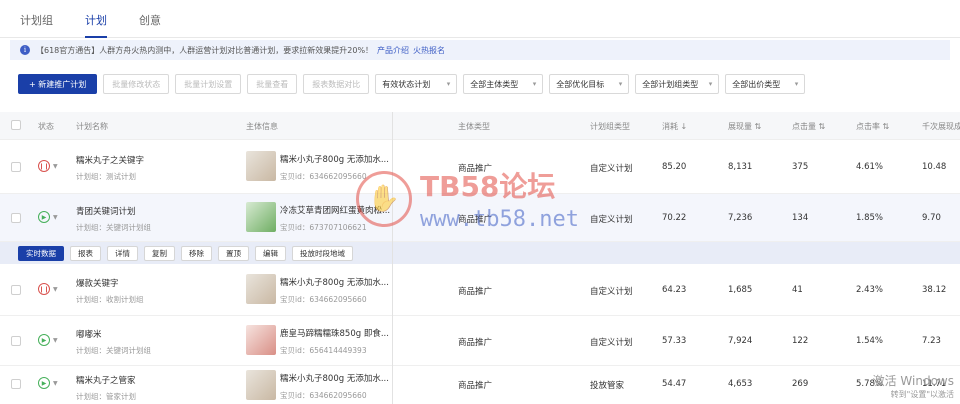 The image size is (960, 404). Describe the element at coordinates (36, 24) in the screenshot. I see `tab-plan-group: 计划组` at that location.